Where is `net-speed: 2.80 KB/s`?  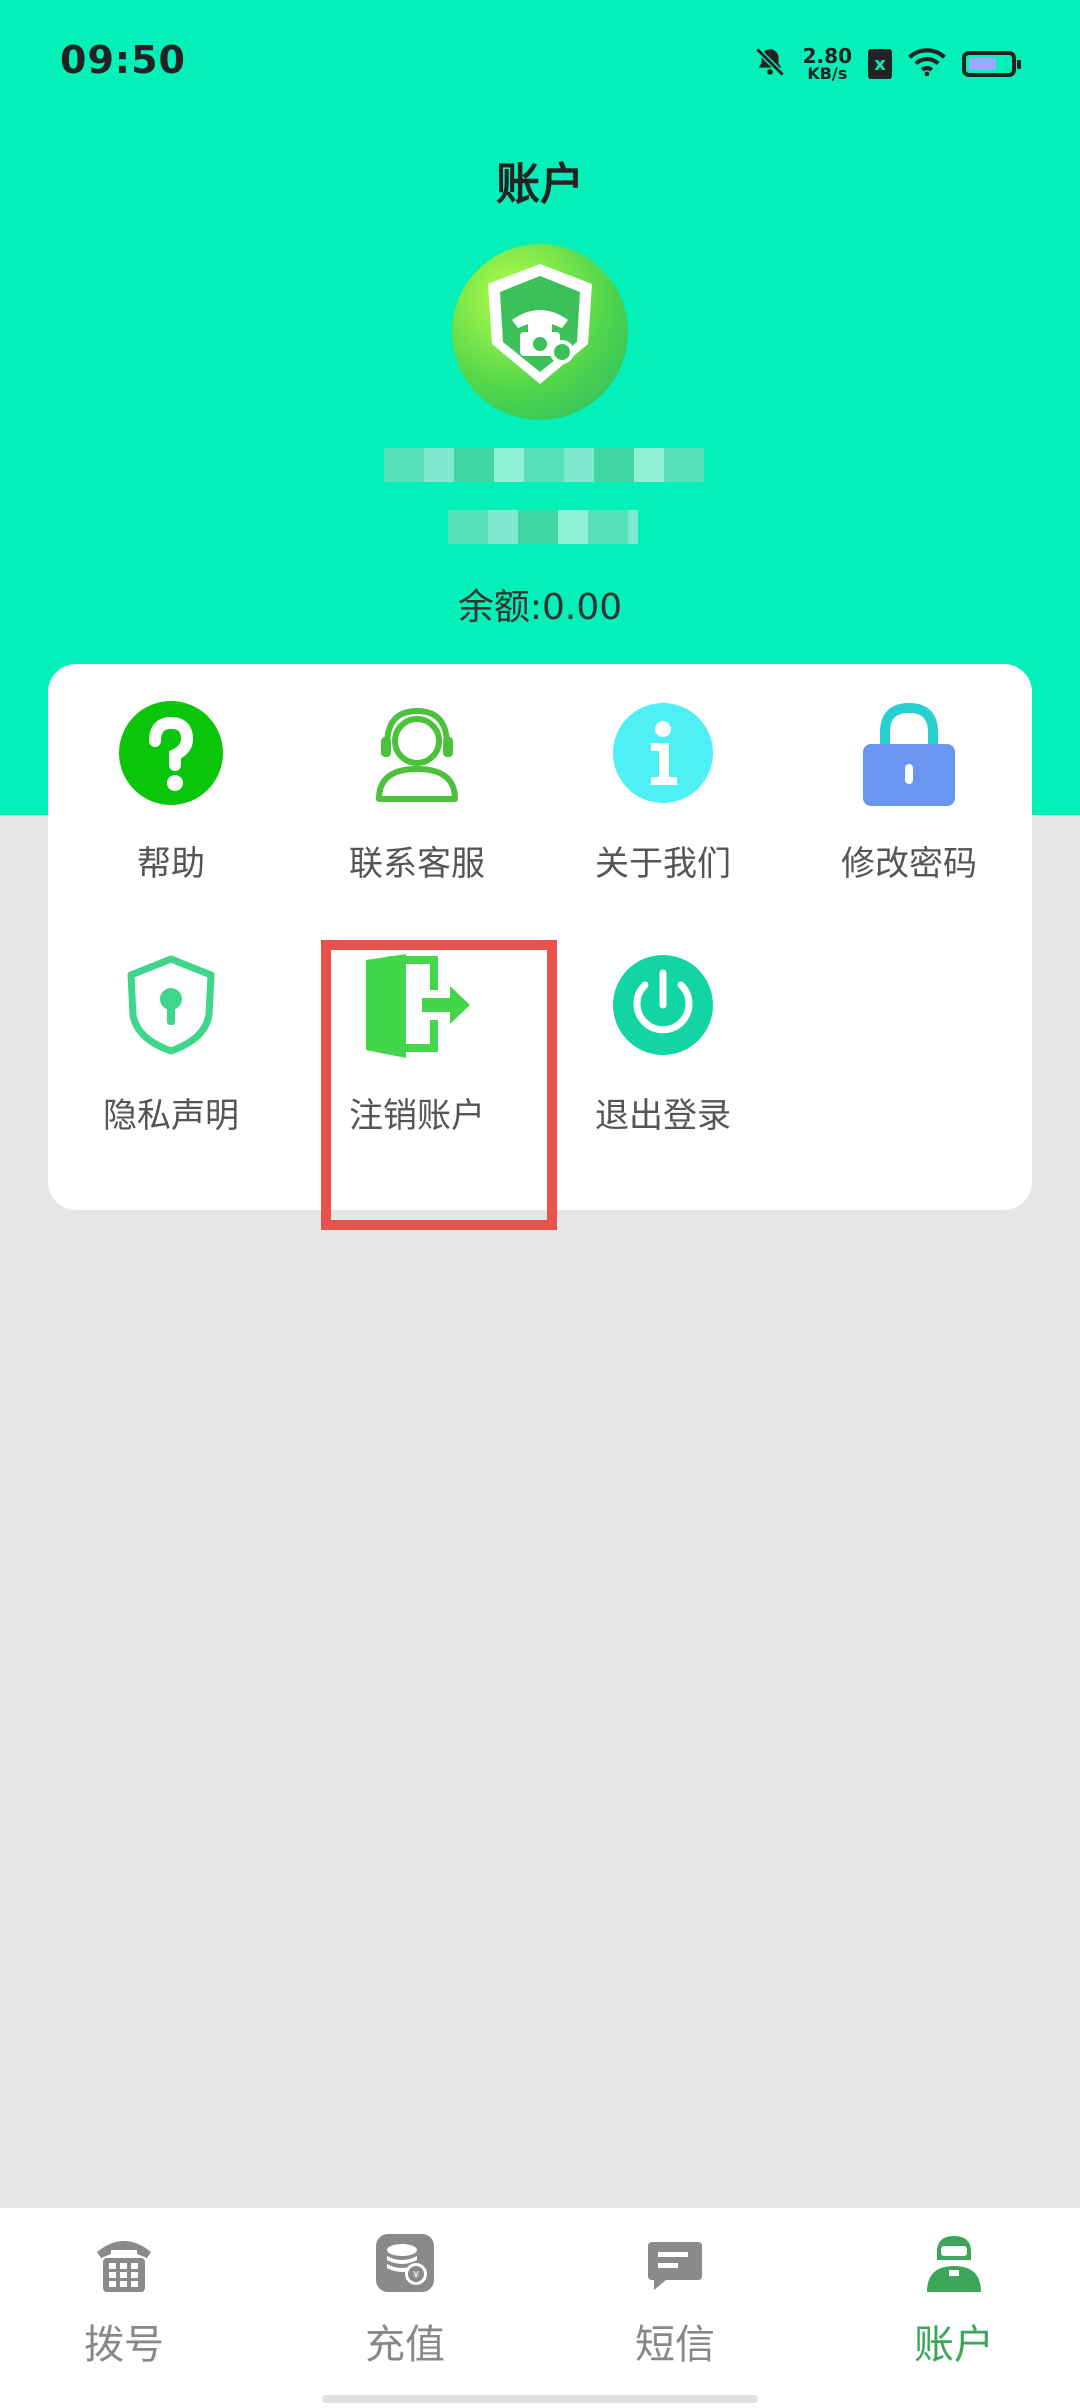 net-speed: 2.80 KB/s is located at coordinates (827, 64).